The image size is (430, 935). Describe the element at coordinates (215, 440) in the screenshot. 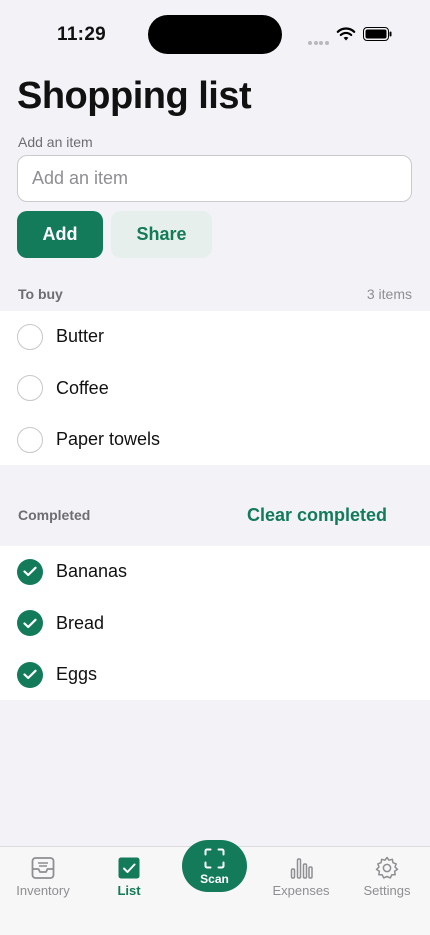

I see `list-item: Paper towels` at that location.